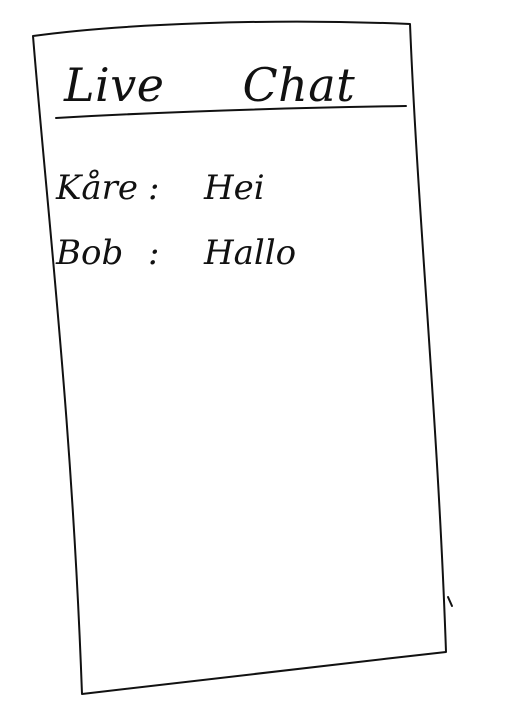  Describe the element at coordinates (114, 85) in the screenshot. I see `title-word-live: Live` at that location.